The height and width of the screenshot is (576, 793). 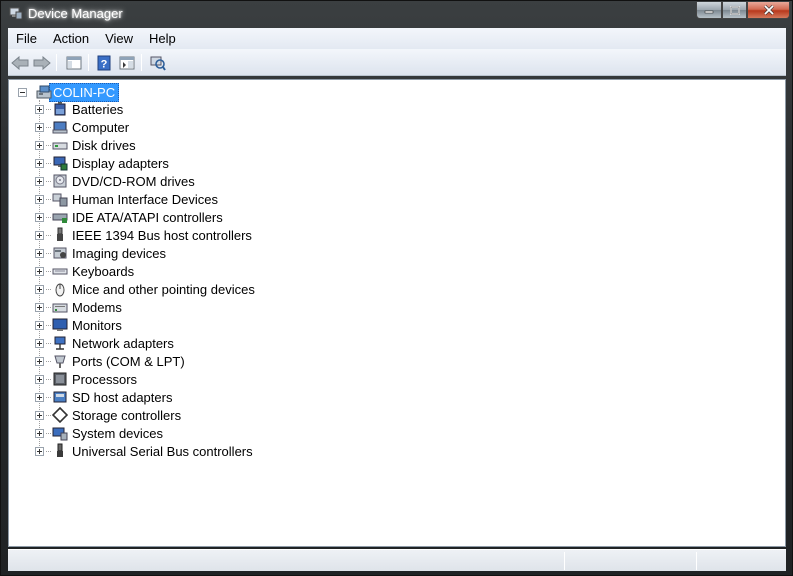 I want to click on tree-node-label: Monitors, so click(x=97, y=325).